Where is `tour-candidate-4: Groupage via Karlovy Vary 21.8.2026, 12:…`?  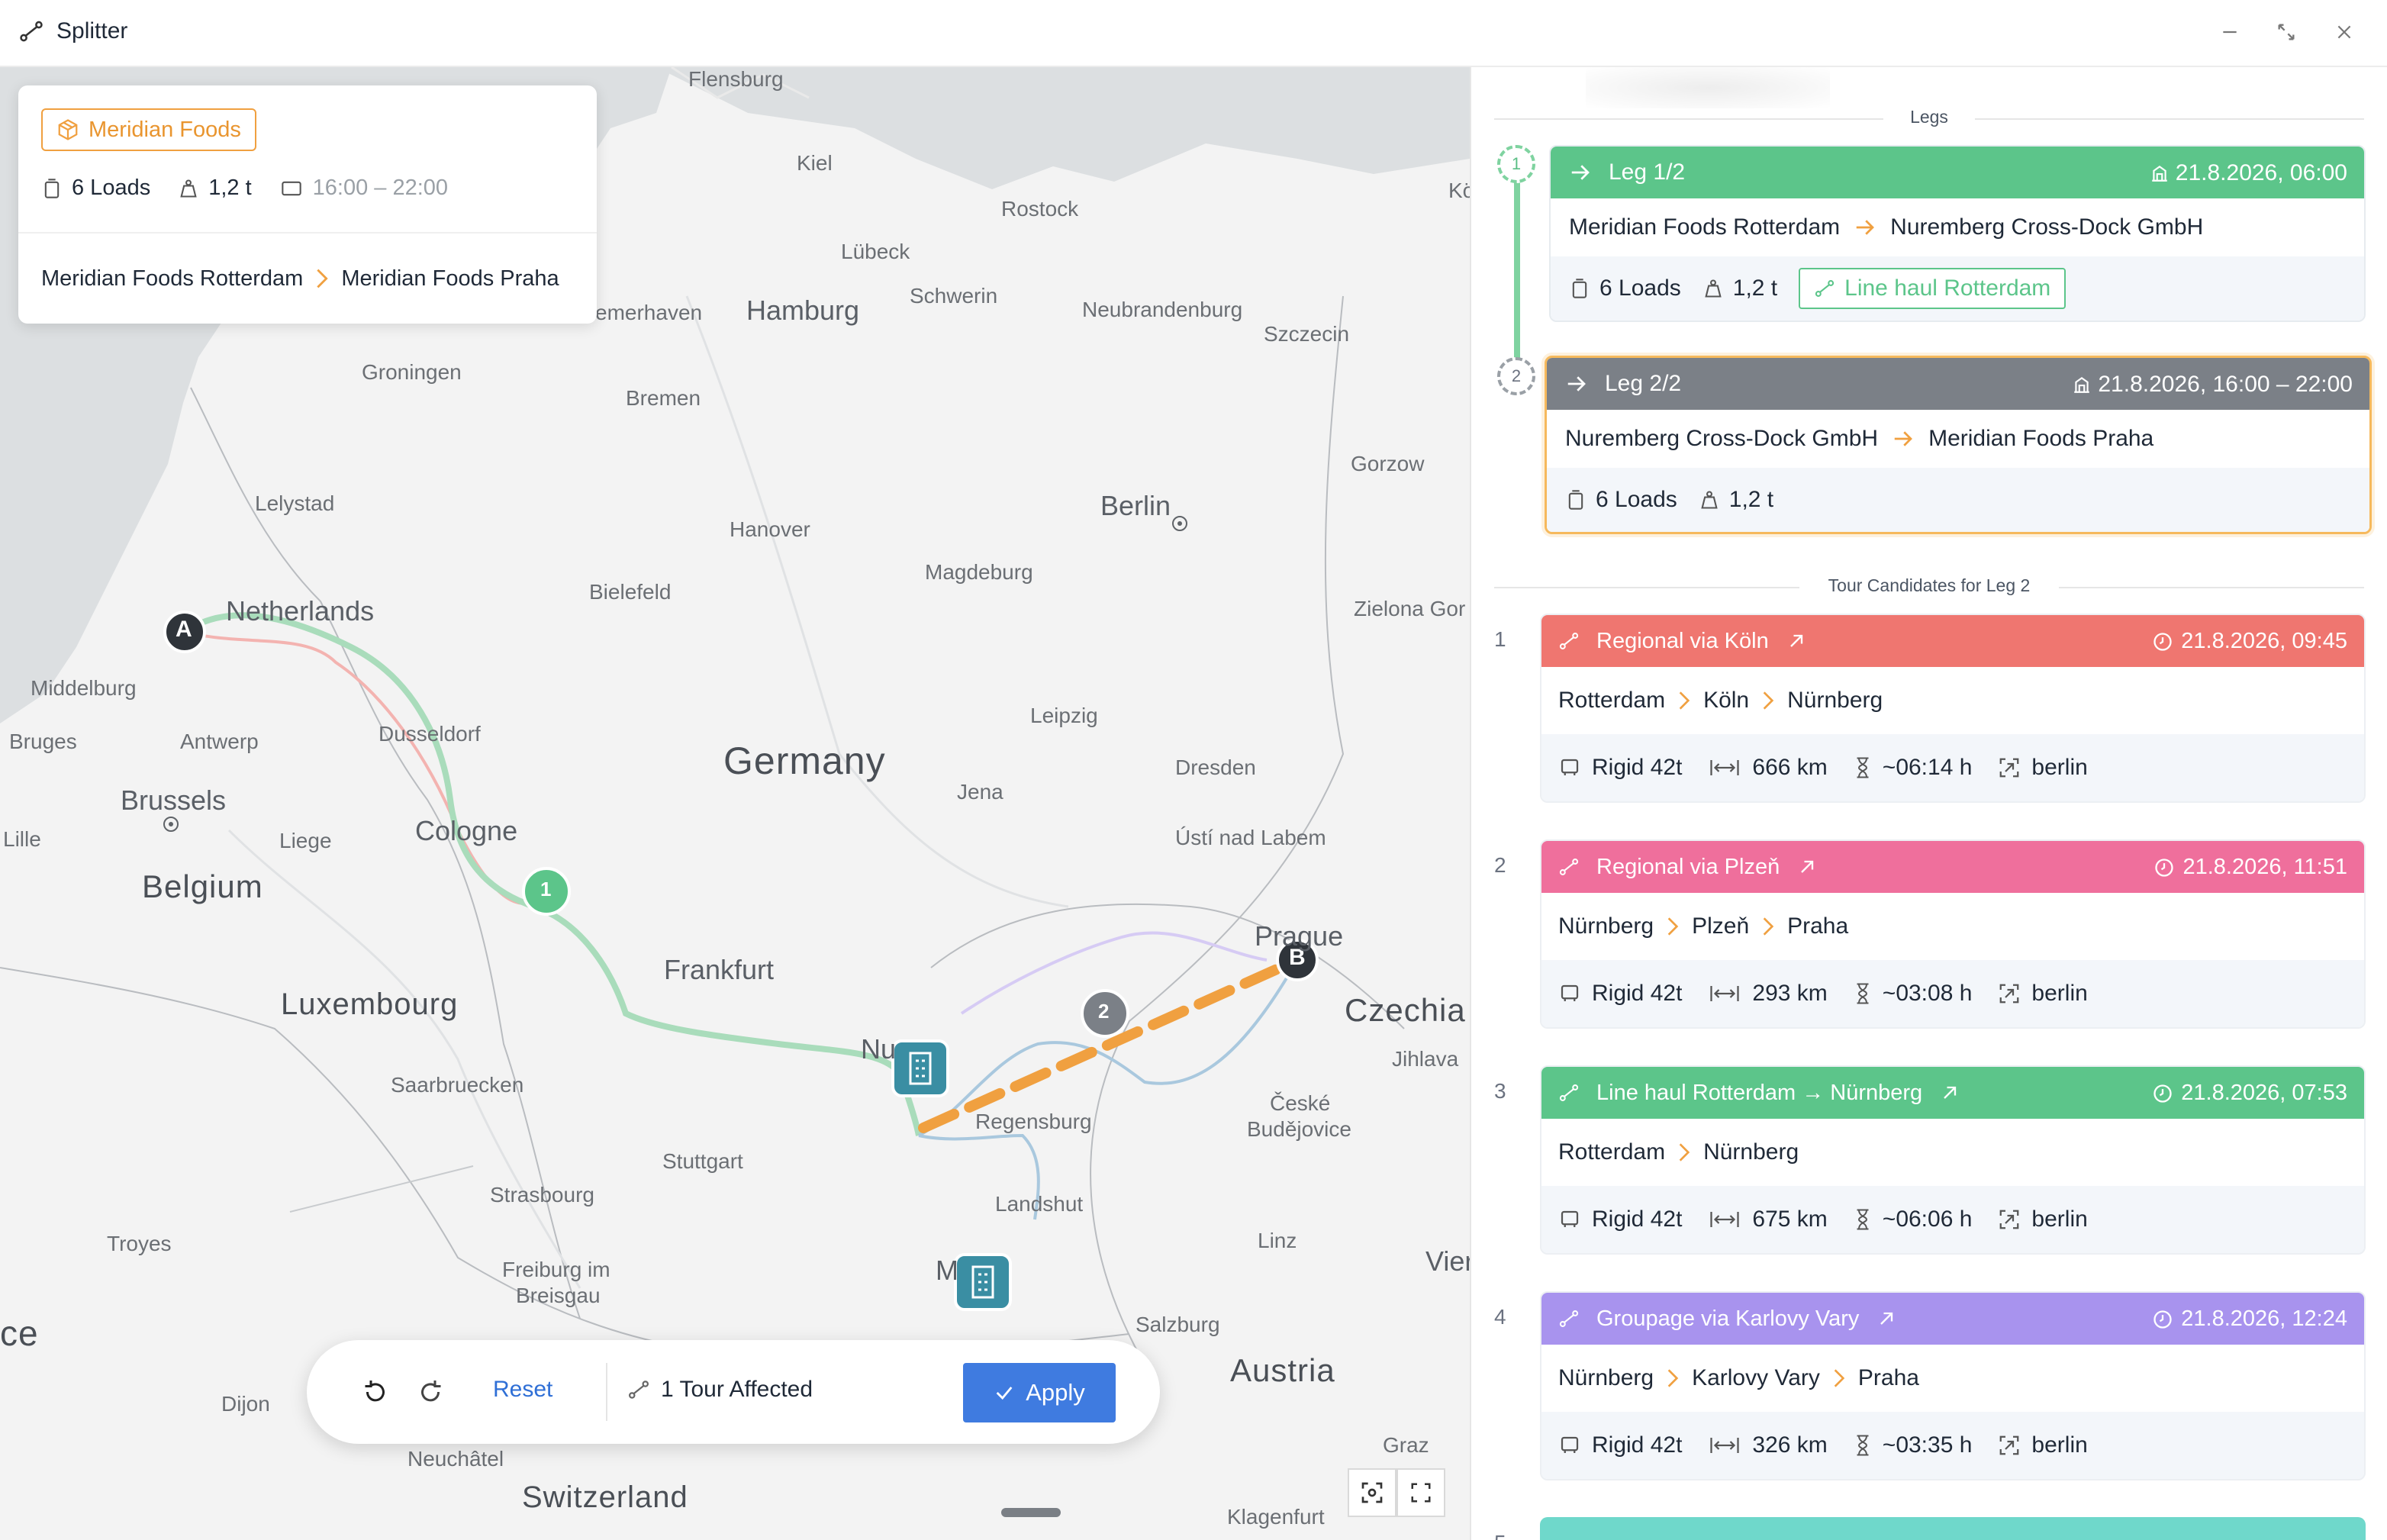
tour-candidate-4: Groupage via Karlovy Vary 21.8.2026, 12:… is located at coordinates (1953, 1386).